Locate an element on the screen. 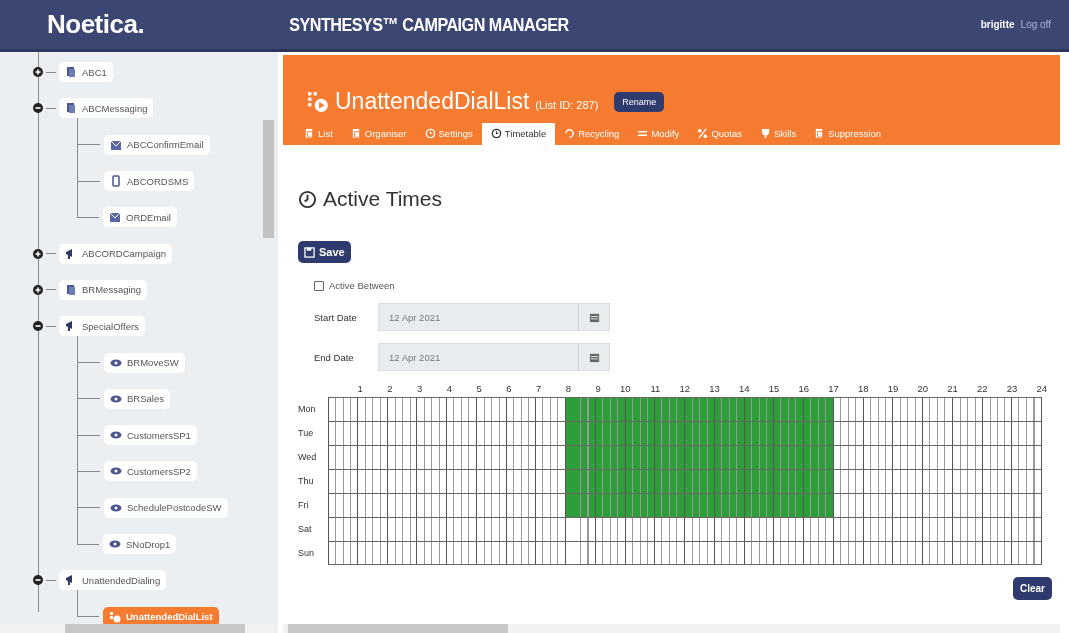  checkbox is located at coordinates (319, 285).